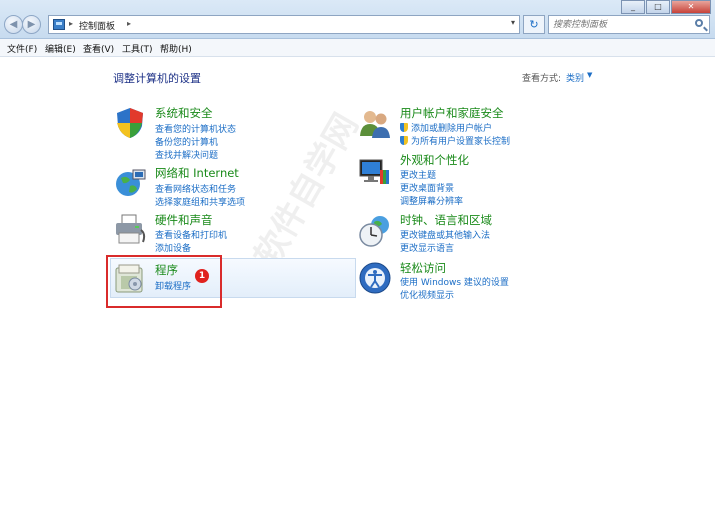  What do you see at coordinates (176, 48) in the screenshot?
I see `menu-help: 帮助(H)` at bounding box center [176, 48].